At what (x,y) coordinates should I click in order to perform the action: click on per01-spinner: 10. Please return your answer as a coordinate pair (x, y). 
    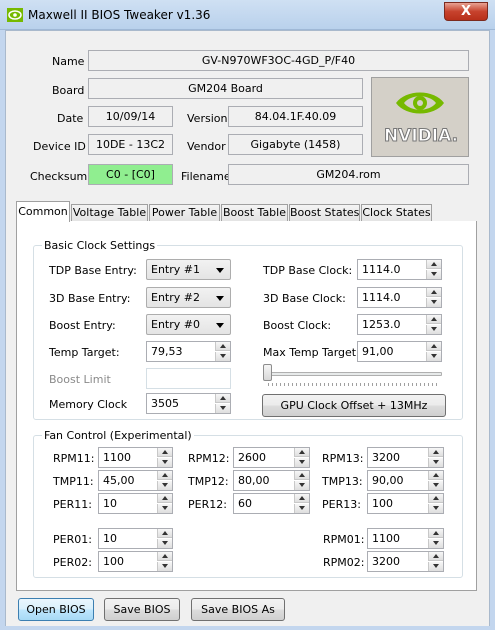
    Looking at the image, I should click on (135, 538).